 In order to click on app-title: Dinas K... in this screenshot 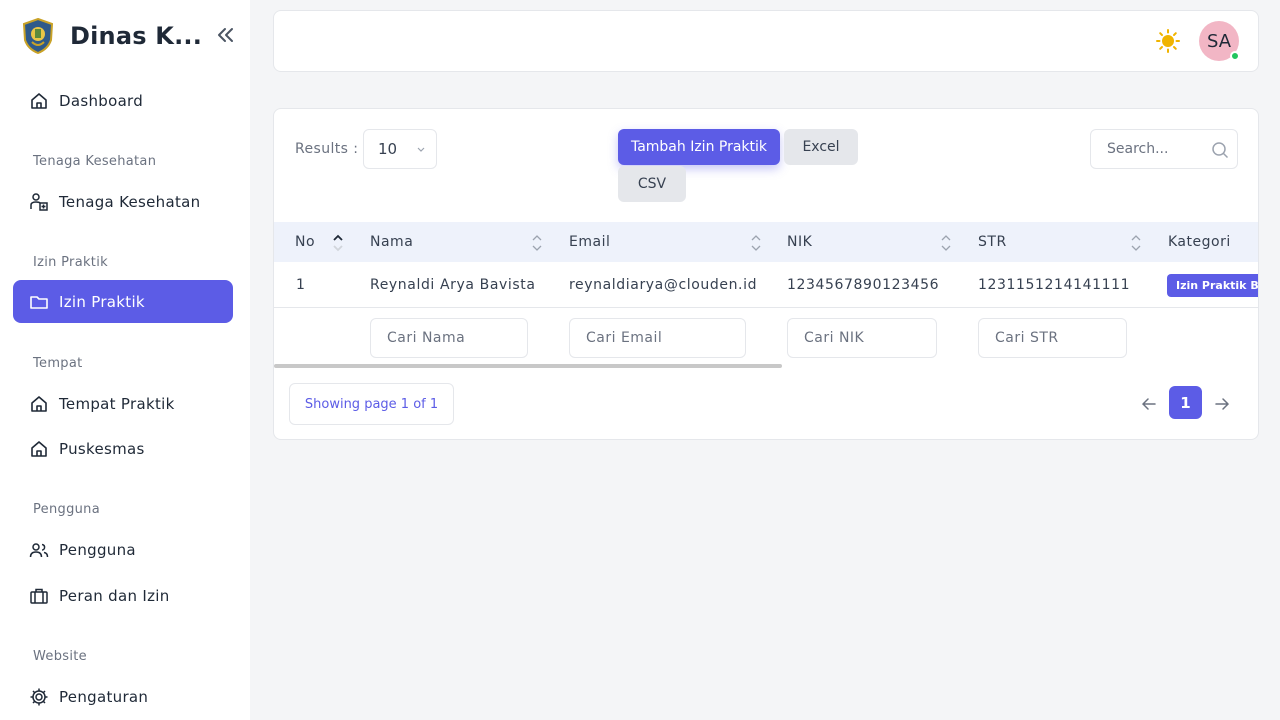, I will do `click(136, 36)`.